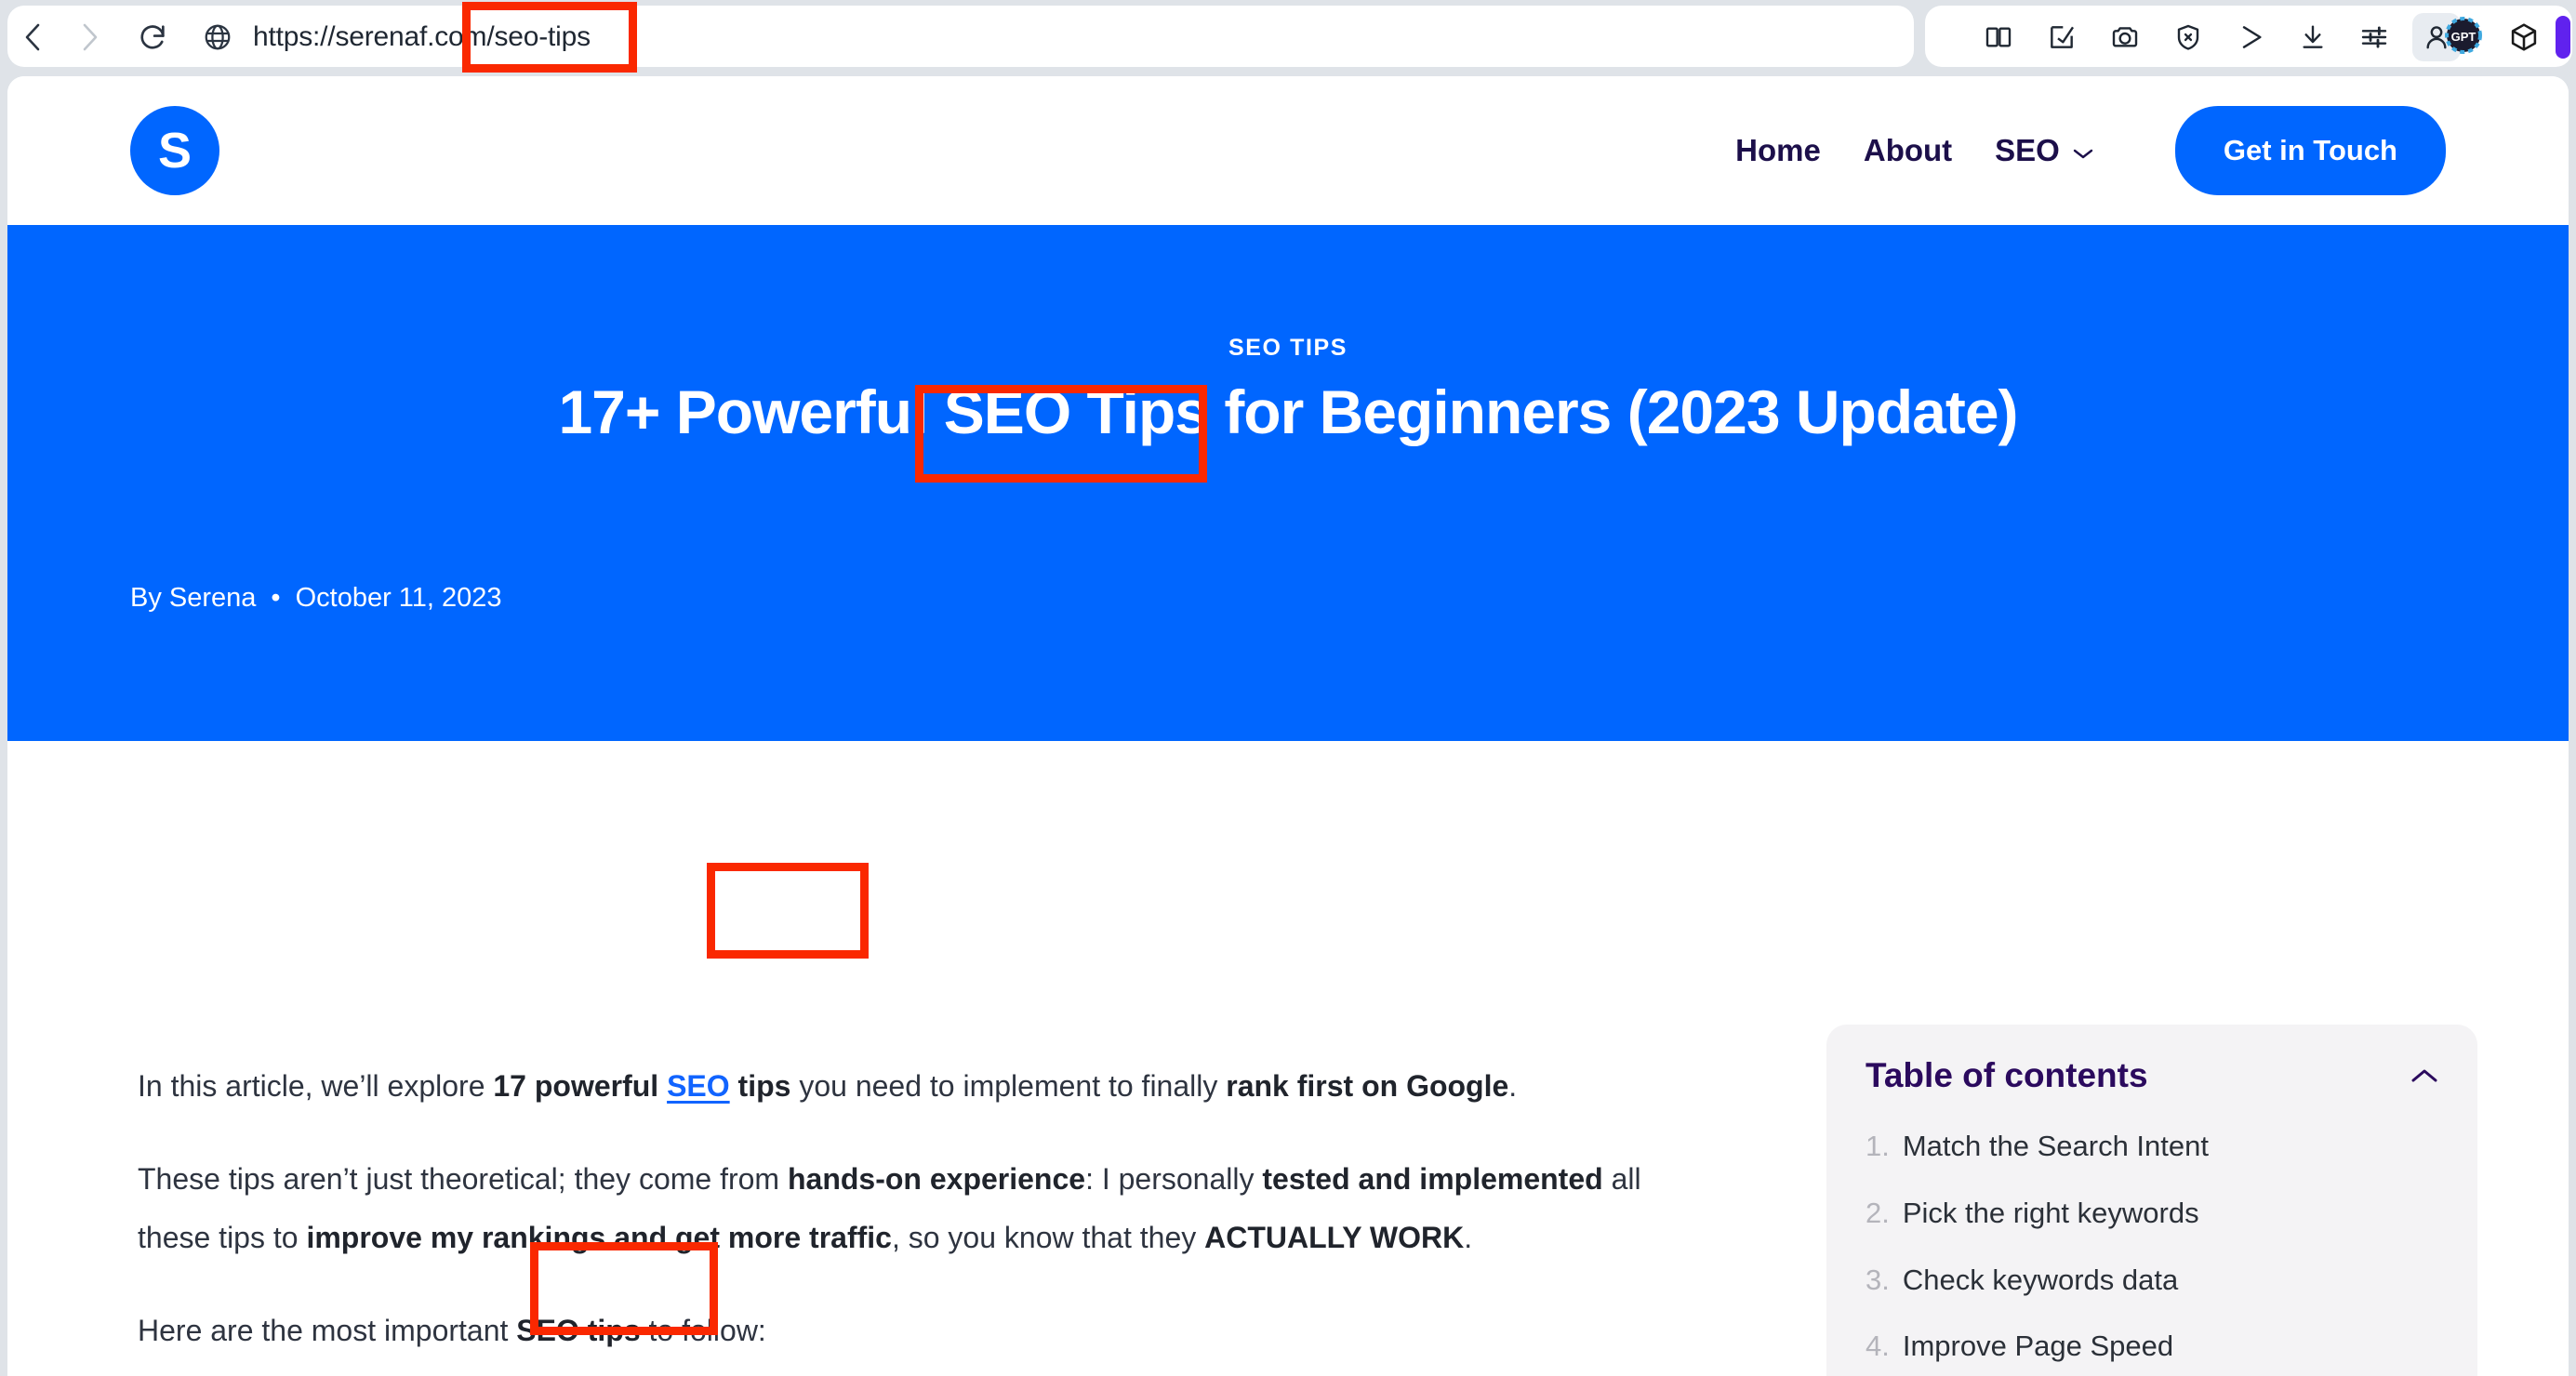 The image size is (2576, 1376). What do you see at coordinates (1432, 1179) in the screenshot?
I see `p2-bold-2: tested and implemented` at bounding box center [1432, 1179].